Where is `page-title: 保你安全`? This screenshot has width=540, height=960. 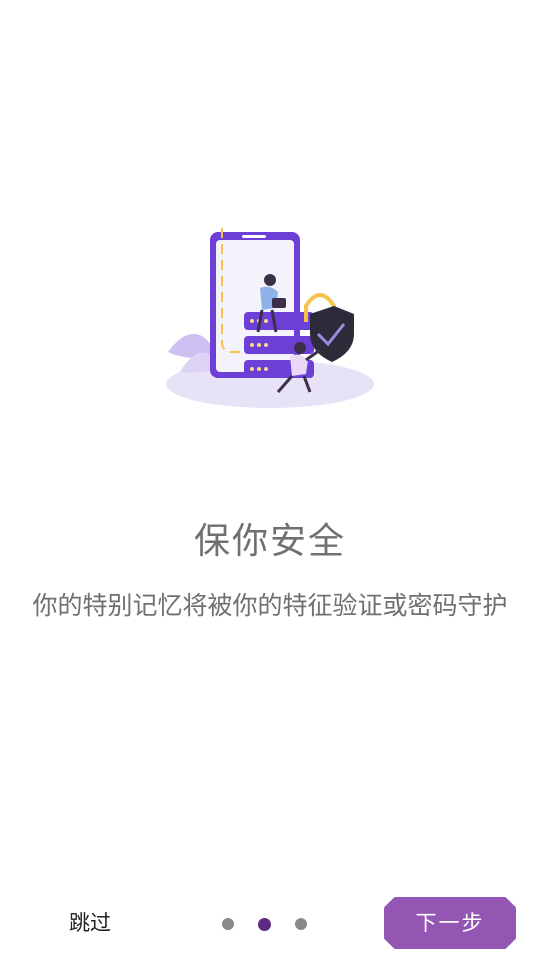 page-title: 保你安全 is located at coordinates (269, 541).